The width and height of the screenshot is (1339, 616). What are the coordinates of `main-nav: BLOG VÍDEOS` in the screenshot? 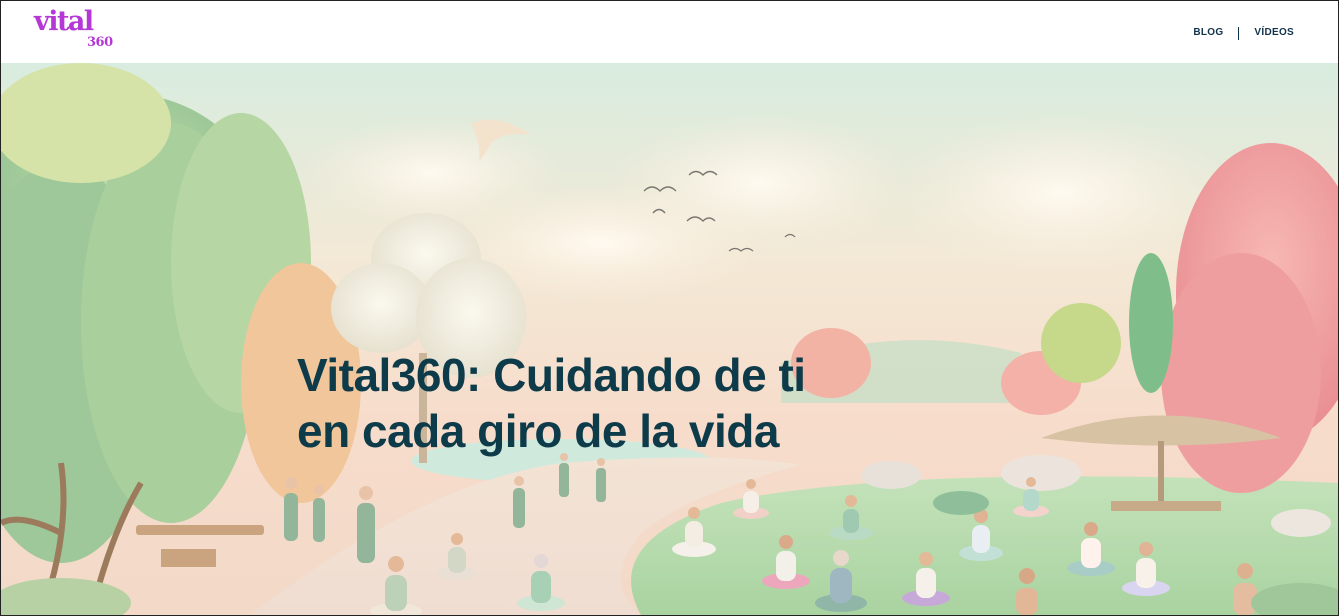 It's located at (1243, 33).